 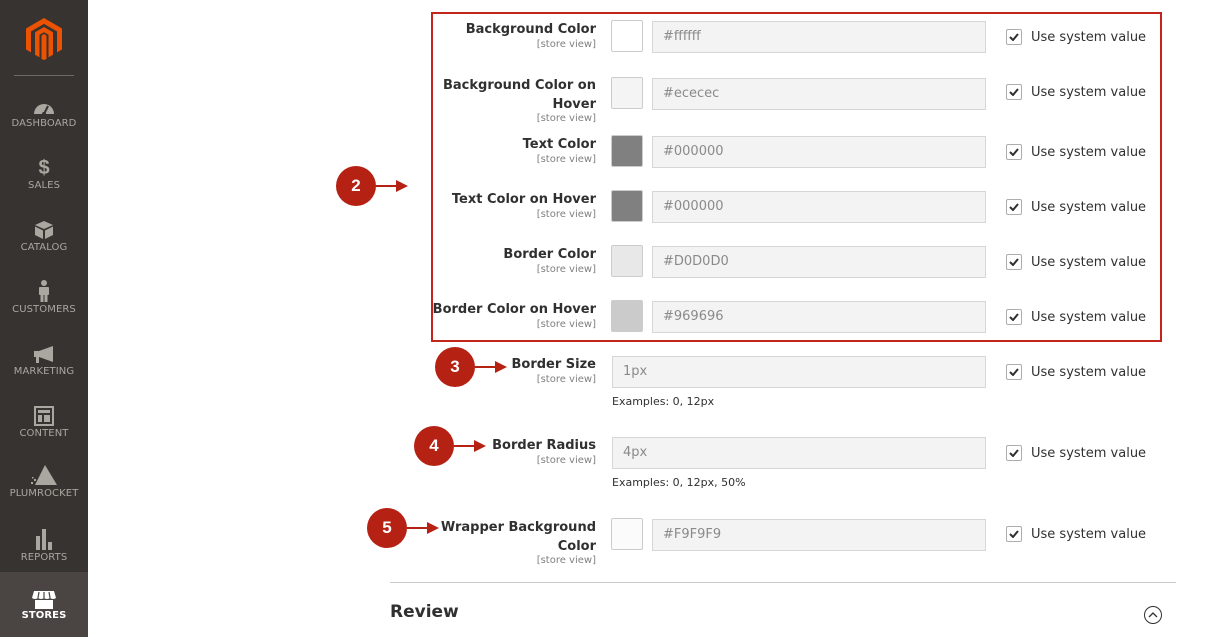 I want to click on sidebar-item-label: SALES, so click(x=44, y=185).